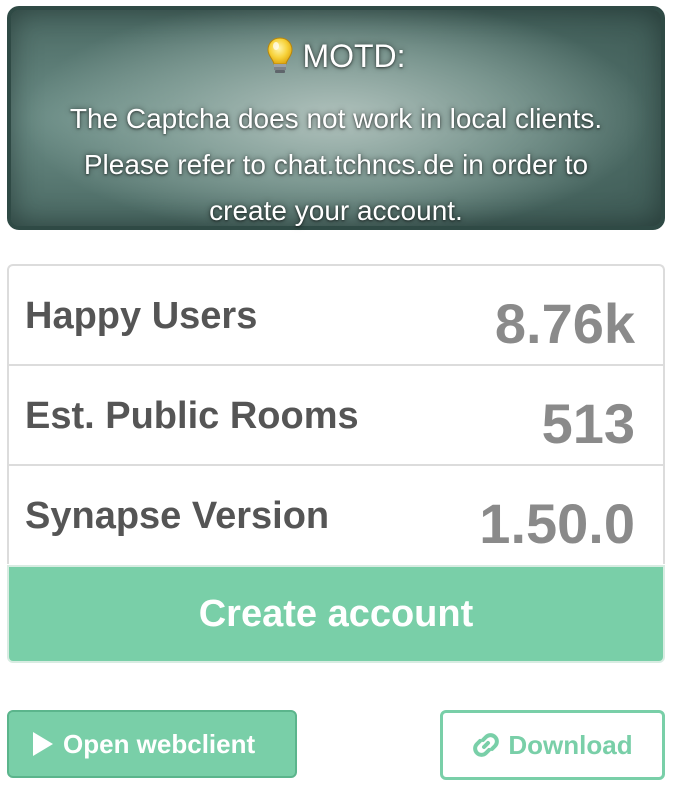 This screenshot has width=674, height=790. I want to click on stat-value: 8.76k, so click(564, 323).